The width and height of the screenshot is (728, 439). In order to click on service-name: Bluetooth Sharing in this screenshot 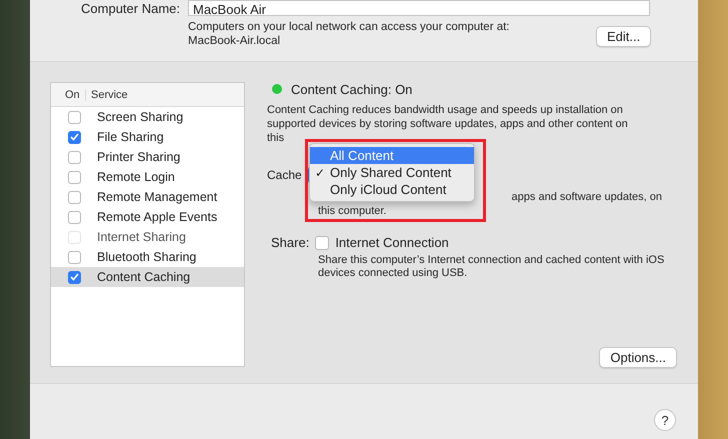, I will do `click(146, 257)`.